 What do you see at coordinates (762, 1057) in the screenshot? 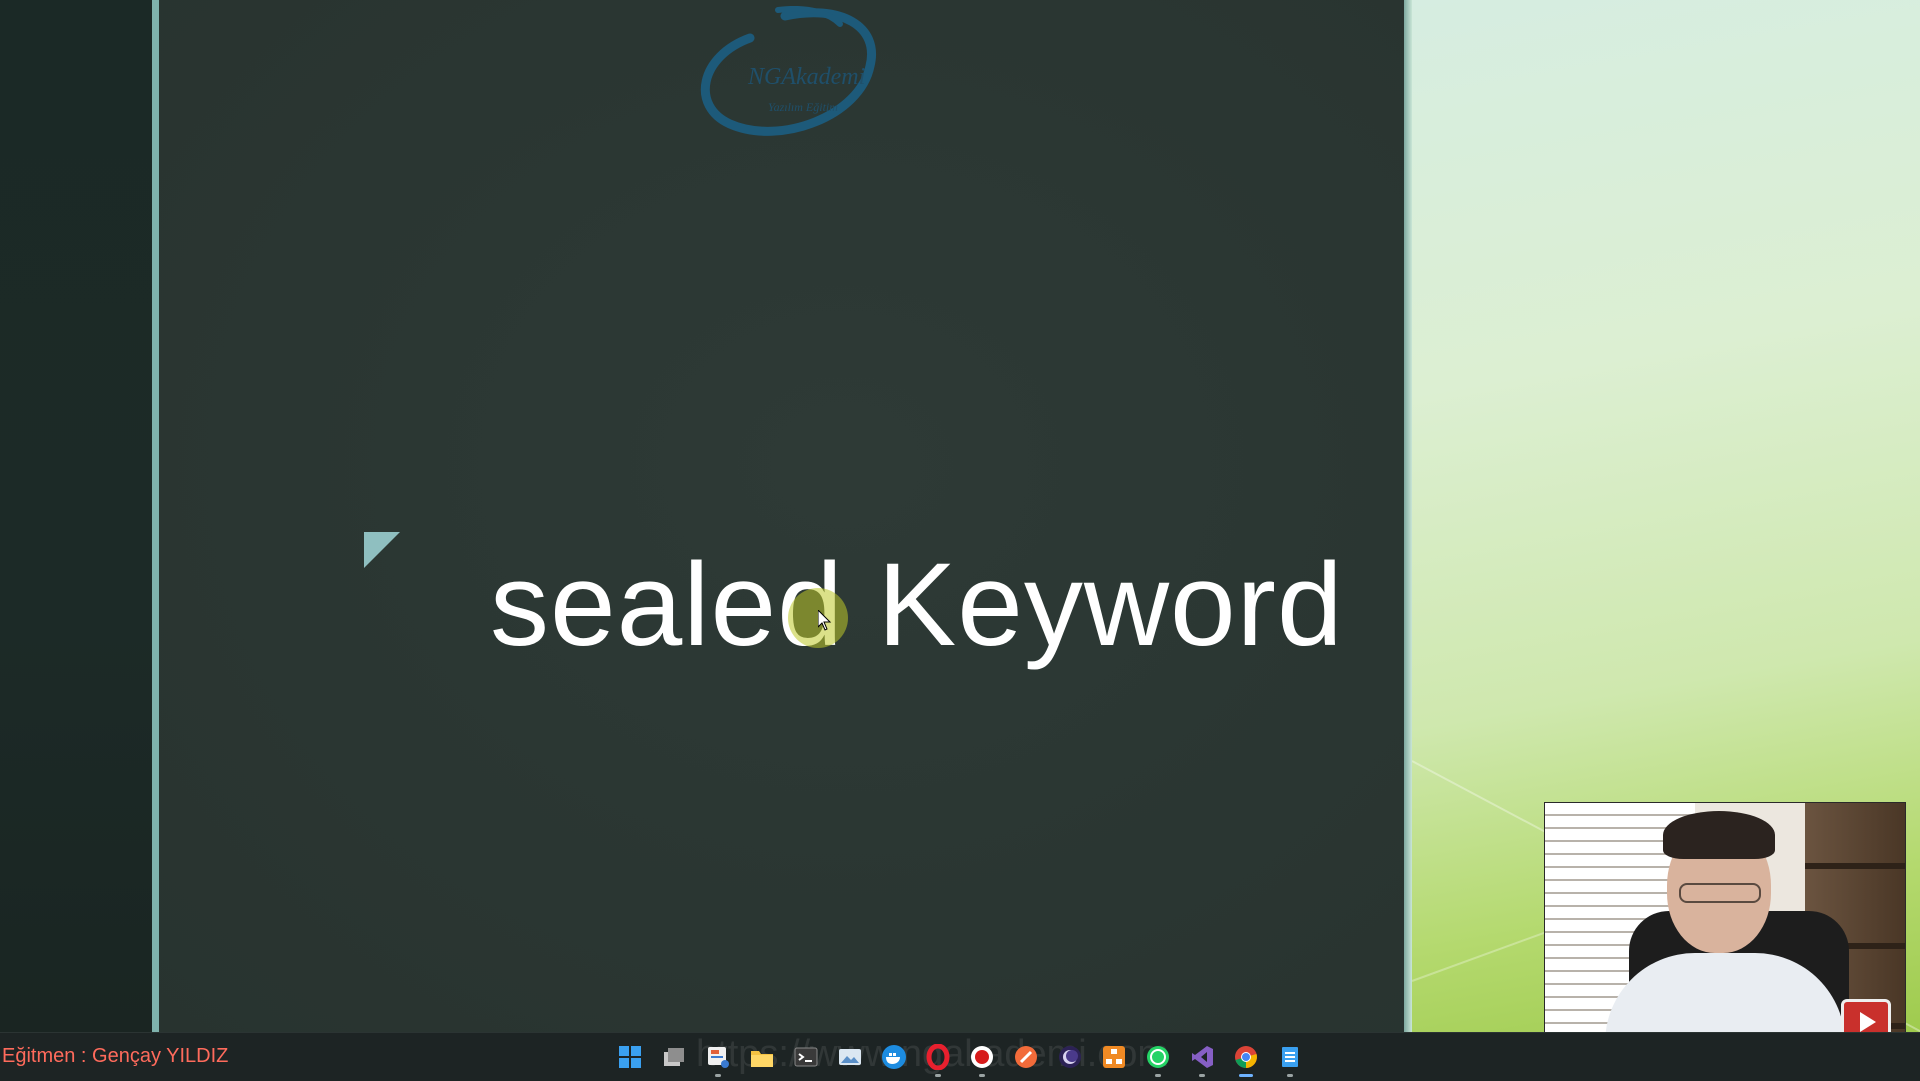
I see `file-explorer-icon` at bounding box center [762, 1057].